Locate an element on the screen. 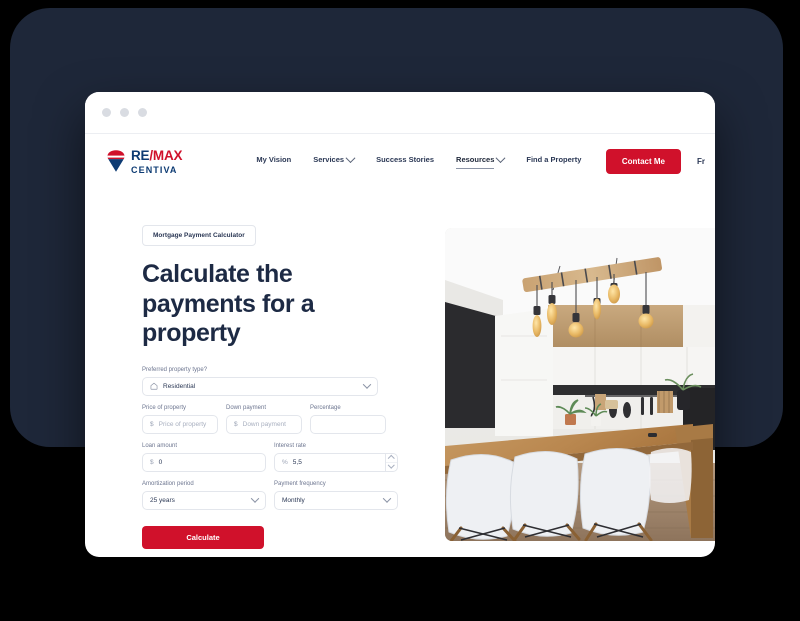  field-label: Amortization period is located at coordinates (168, 483).